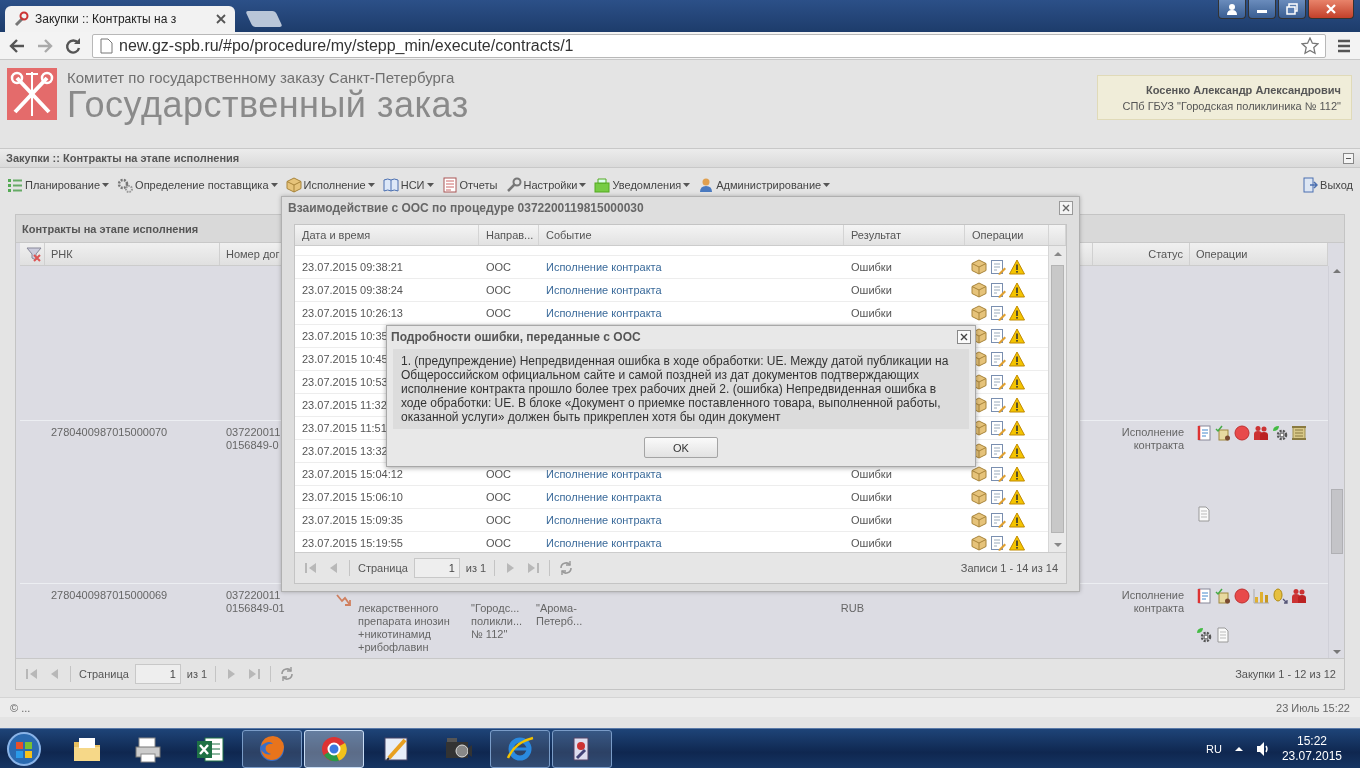 The height and width of the screenshot is (768, 1360). I want to click on menu-icon, so click(1344, 45).